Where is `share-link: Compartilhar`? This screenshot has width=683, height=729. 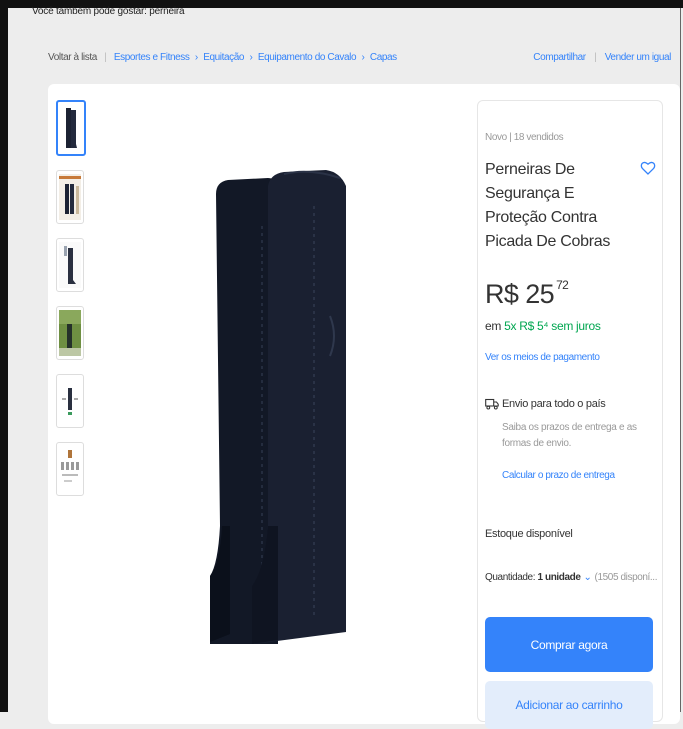
share-link: Compartilhar is located at coordinates (559, 57).